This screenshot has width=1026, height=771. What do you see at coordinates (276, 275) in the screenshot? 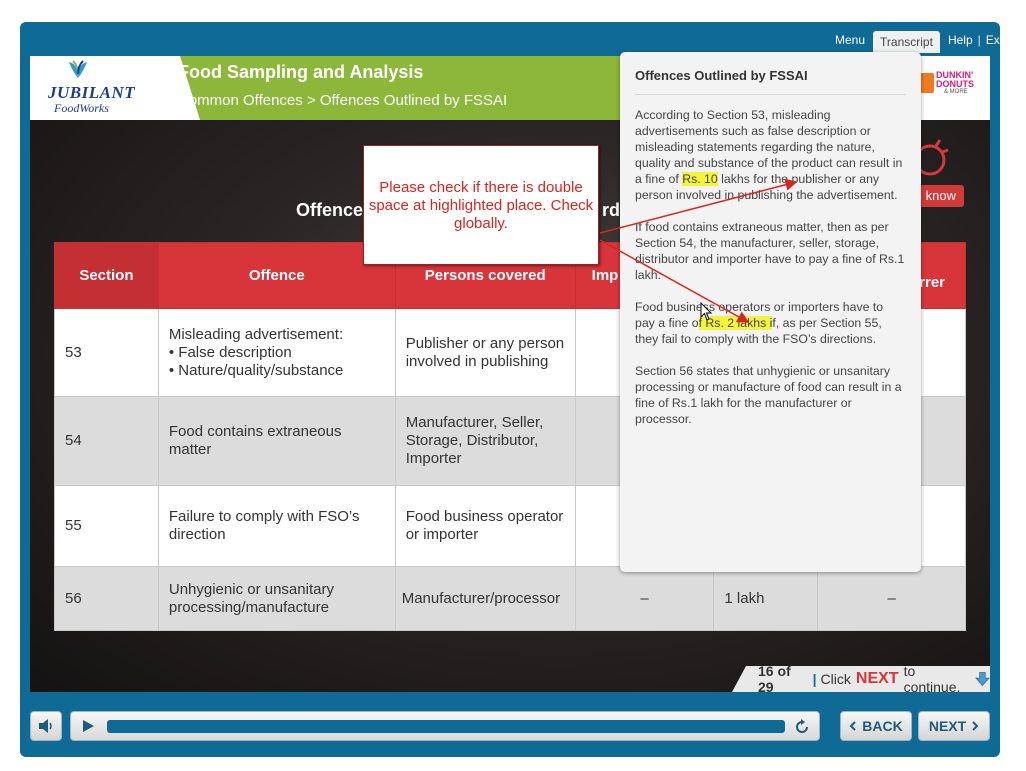
I see `col-header-offence: Offence` at bounding box center [276, 275].